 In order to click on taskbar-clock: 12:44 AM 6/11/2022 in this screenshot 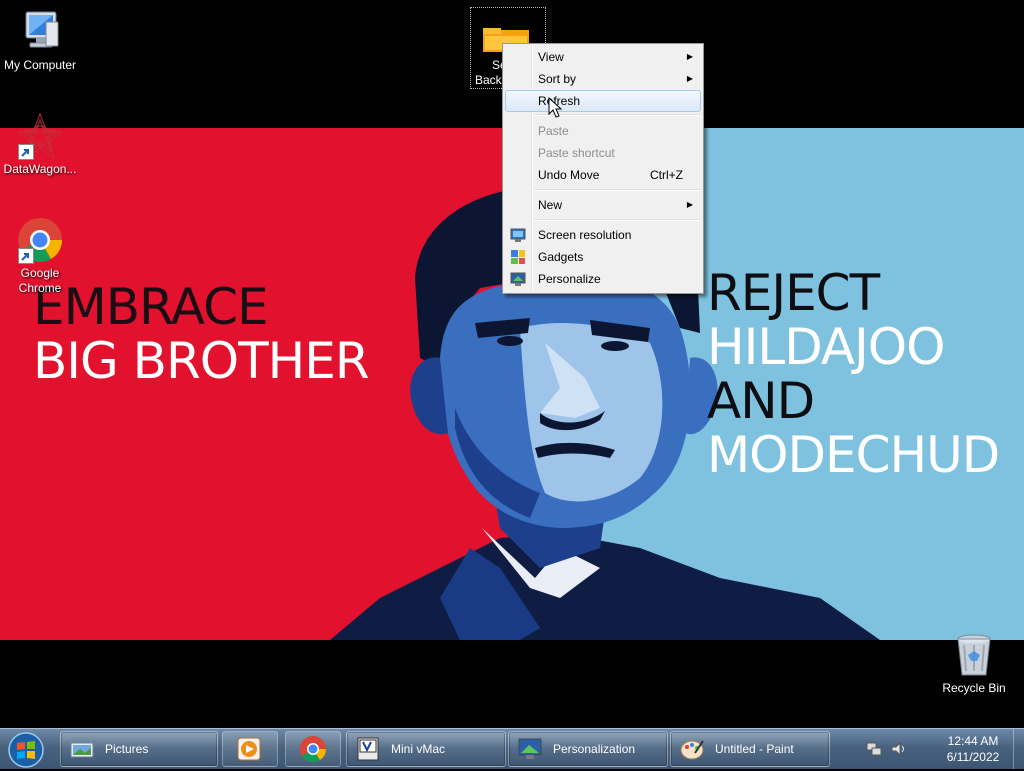, I will do `click(973, 749)`.